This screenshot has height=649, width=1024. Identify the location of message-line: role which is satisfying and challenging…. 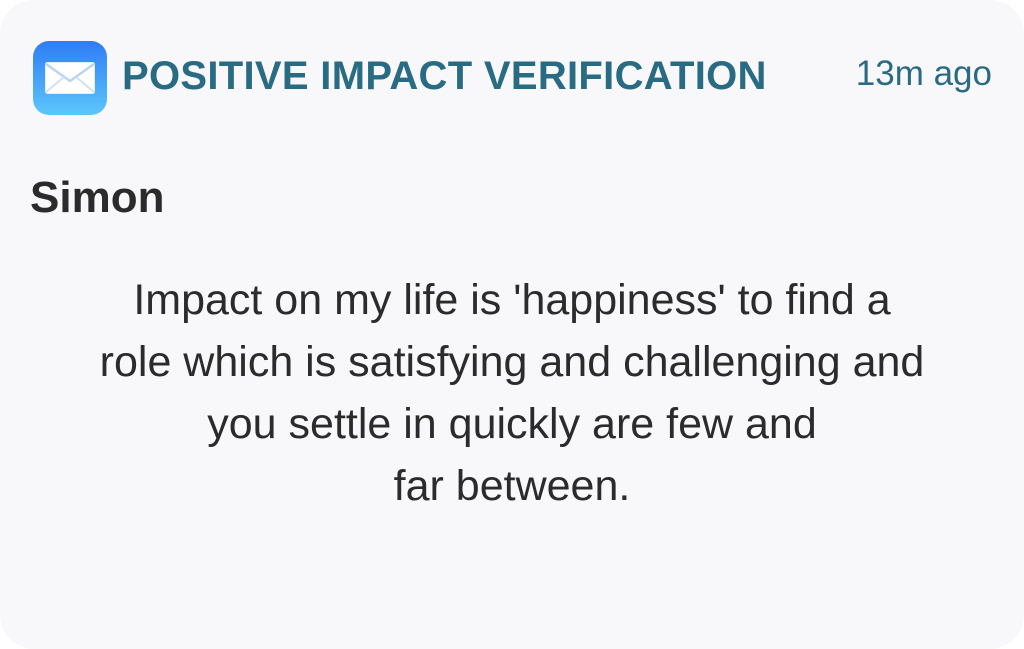
(512, 362).